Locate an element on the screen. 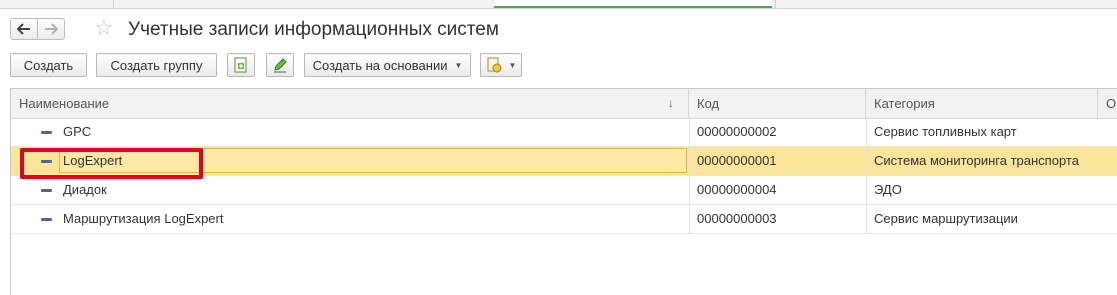  create-on-basis-button: Создать на основании ▼ is located at coordinates (387, 65).